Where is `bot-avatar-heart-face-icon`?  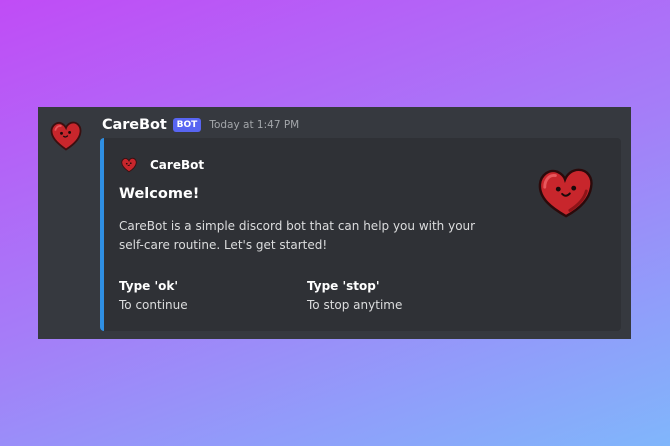
bot-avatar-heart-face-icon is located at coordinates (66, 136).